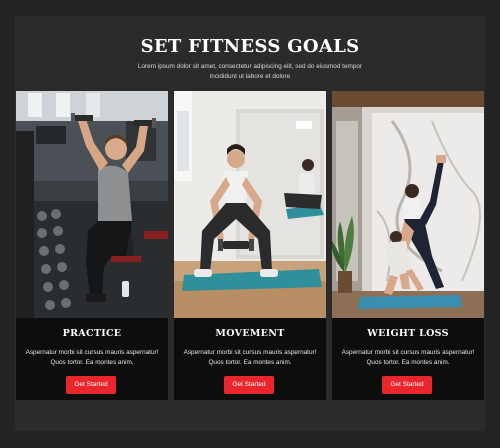 This screenshot has width=500, height=448. I want to click on card-title-weight-loss: WEIGHT LOSS, so click(408, 333).